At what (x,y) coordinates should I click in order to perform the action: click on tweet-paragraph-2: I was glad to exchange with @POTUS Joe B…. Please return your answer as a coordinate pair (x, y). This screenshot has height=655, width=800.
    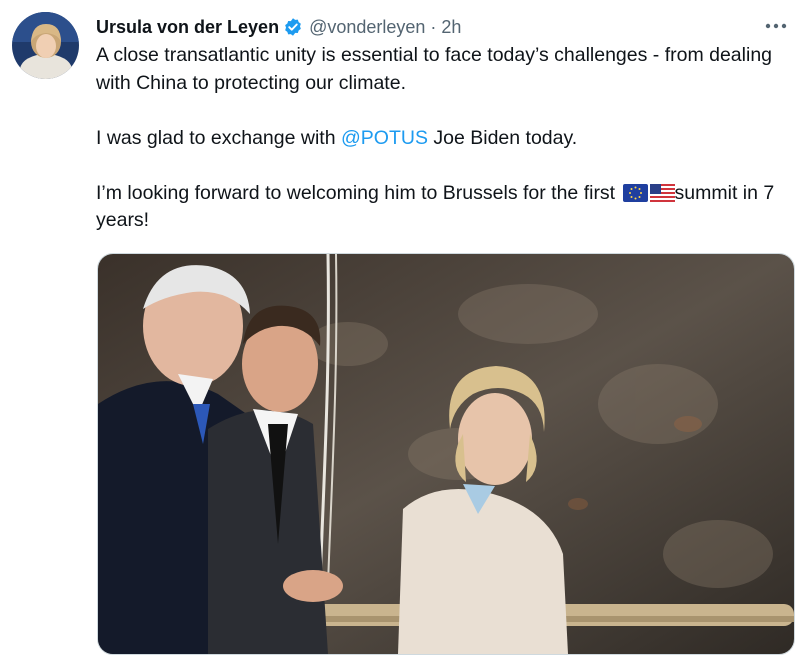
    Looking at the image, I should click on (441, 139).